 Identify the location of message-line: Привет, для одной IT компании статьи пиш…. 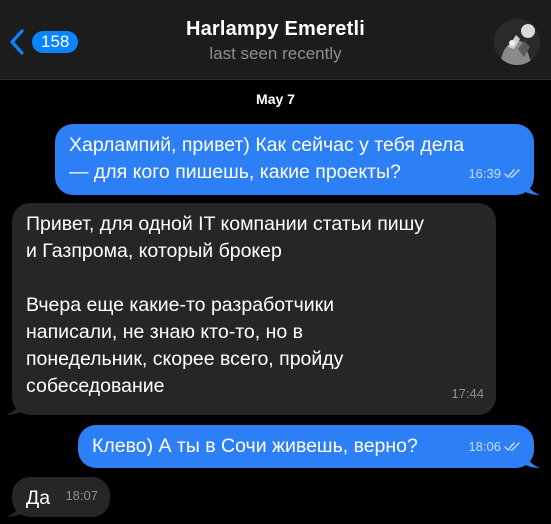
(225, 224).